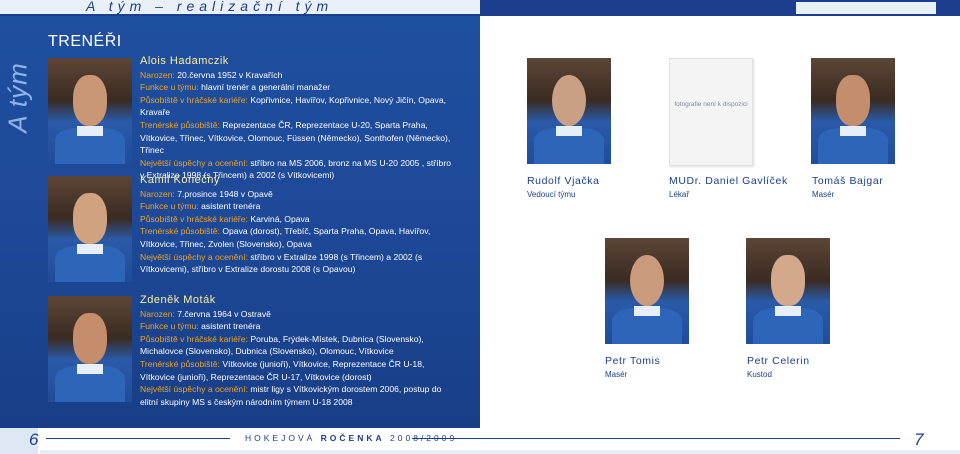 This screenshot has width=960, height=454. What do you see at coordinates (679, 194) in the screenshot?
I see `staff-role: Lékař` at bounding box center [679, 194].